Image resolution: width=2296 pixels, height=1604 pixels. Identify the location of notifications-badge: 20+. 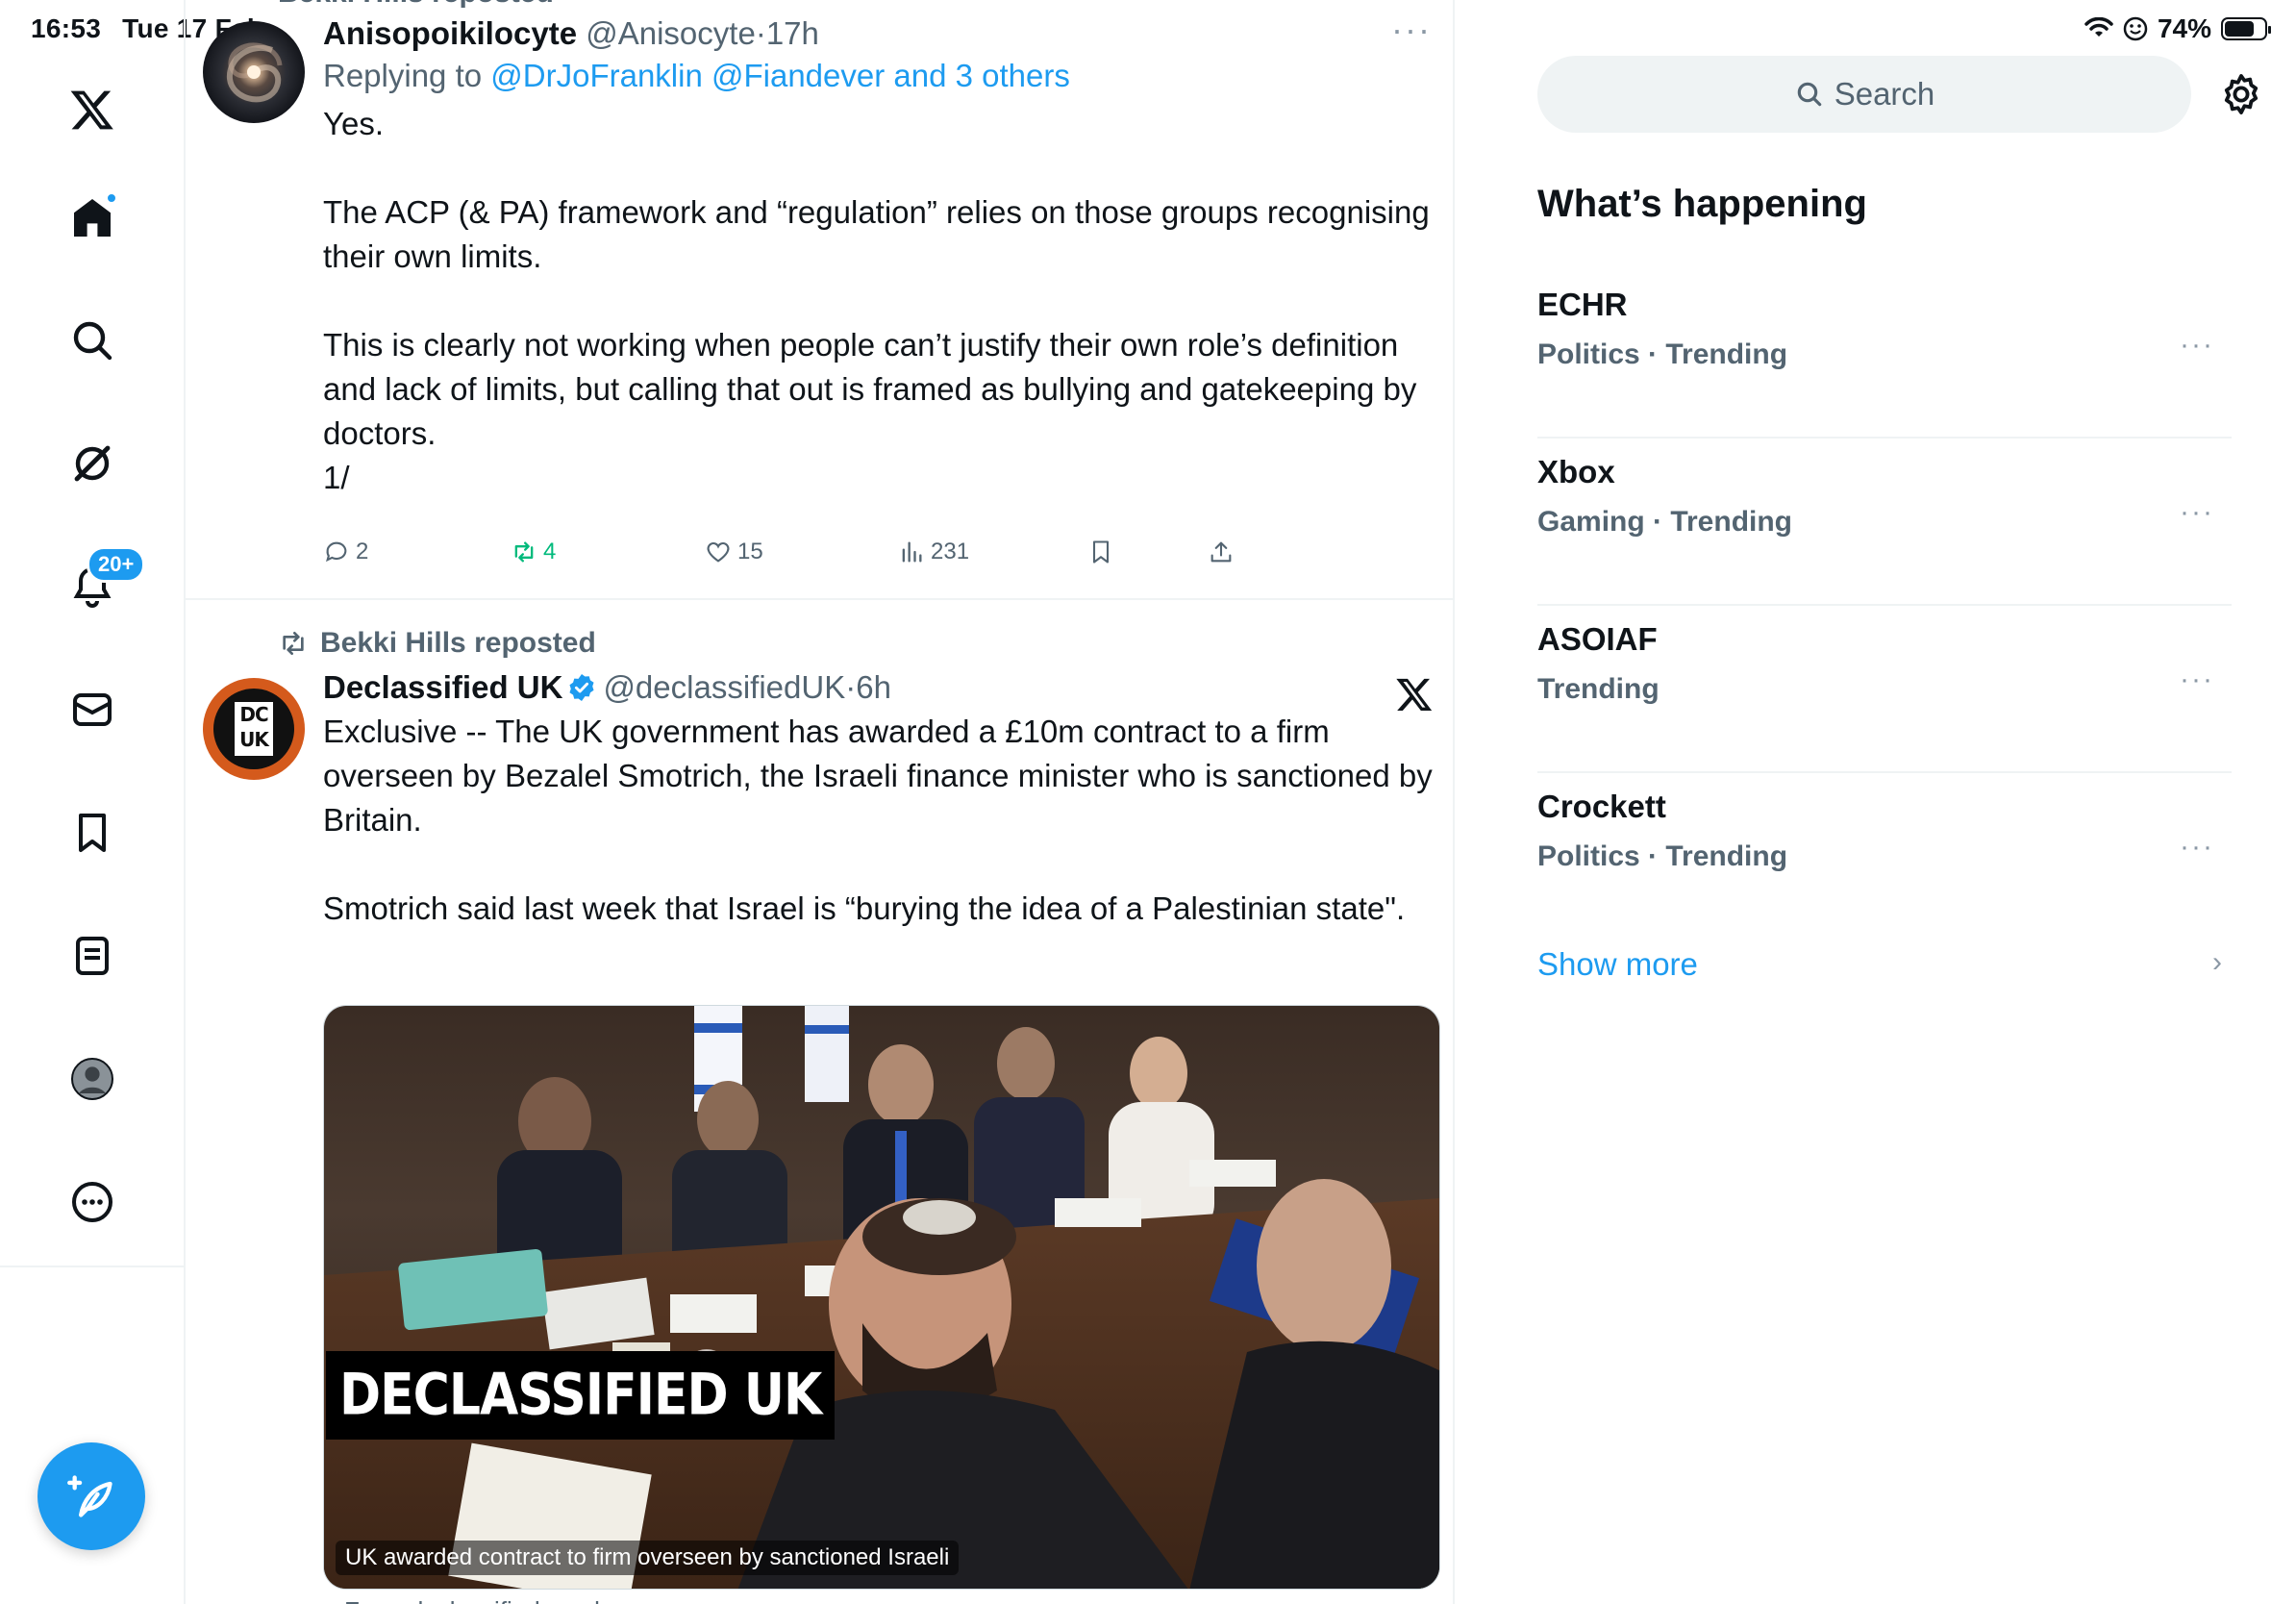
(116, 564).